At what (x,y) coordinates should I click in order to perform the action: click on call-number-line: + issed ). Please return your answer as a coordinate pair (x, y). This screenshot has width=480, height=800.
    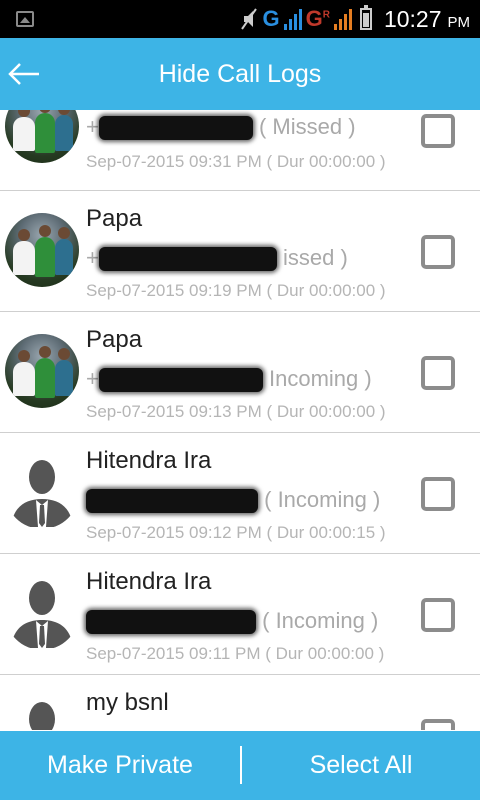
    Looking at the image, I should click on (217, 258).